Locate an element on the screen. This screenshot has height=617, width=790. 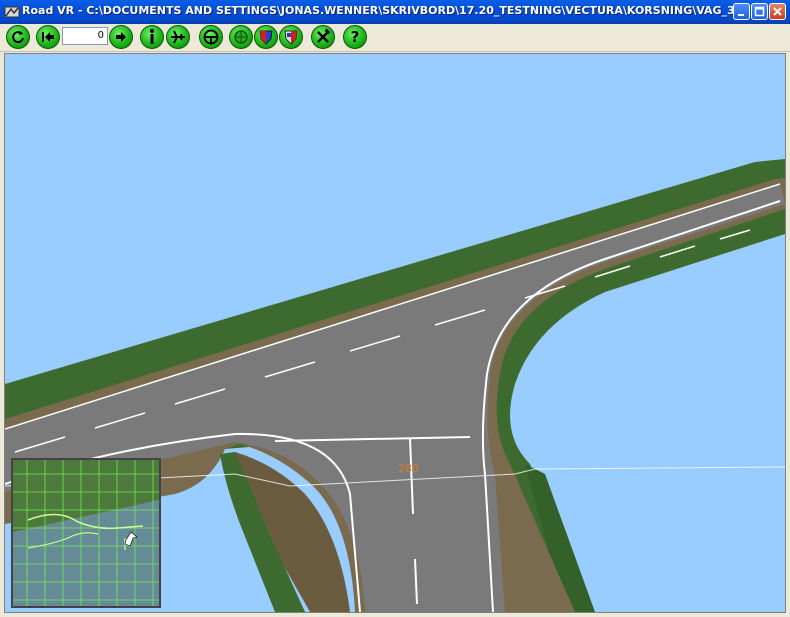
help-button: ? is located at coordinates (355, 37).